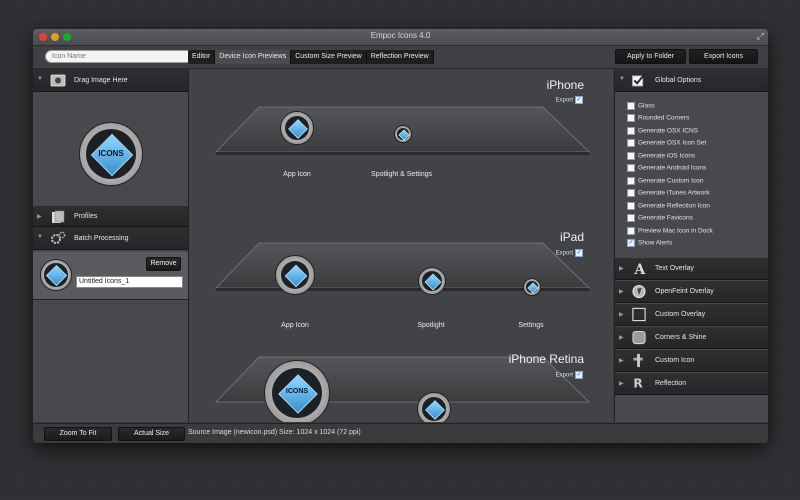 The image size is (800, 500). I want to click on global-options-label: Global Options, so click(678, 80).